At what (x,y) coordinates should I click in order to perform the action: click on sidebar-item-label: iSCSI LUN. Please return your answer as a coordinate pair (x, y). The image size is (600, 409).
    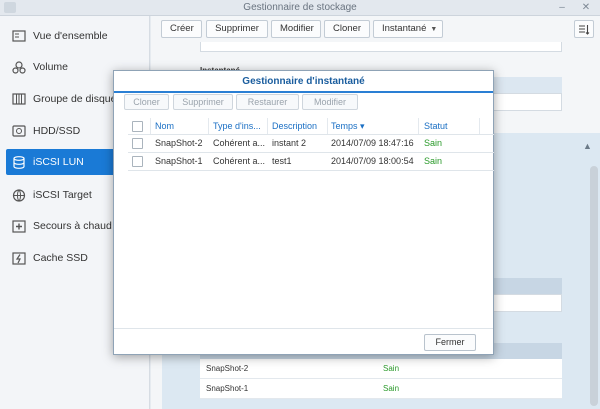
    Looking at the image, I should click on (58, 162).